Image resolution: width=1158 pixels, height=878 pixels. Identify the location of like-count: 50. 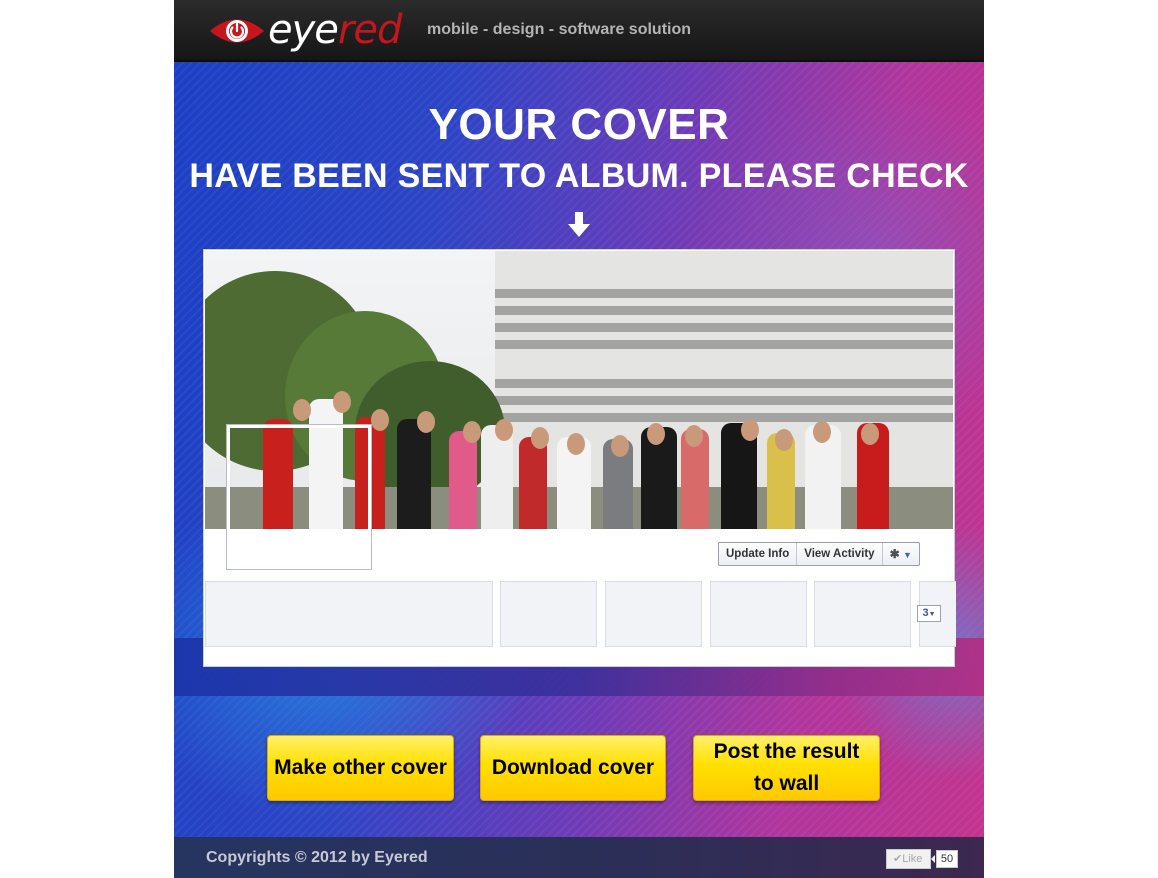
(944, 859).